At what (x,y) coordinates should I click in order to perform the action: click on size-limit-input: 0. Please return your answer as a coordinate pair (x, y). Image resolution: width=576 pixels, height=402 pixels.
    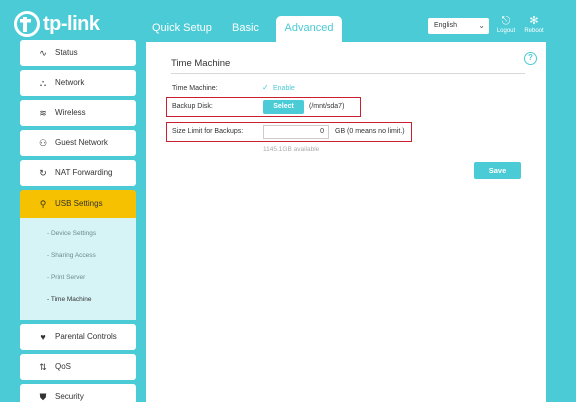
    Looking at the image, I should click on (296, 132).